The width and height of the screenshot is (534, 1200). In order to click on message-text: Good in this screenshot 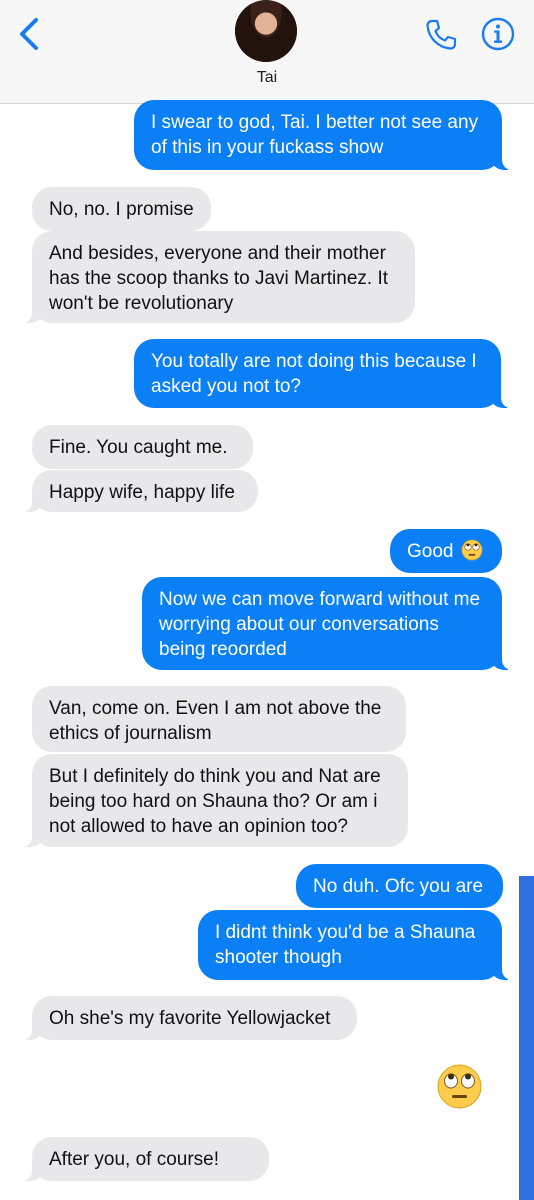, I will do `click(430, 551)`.